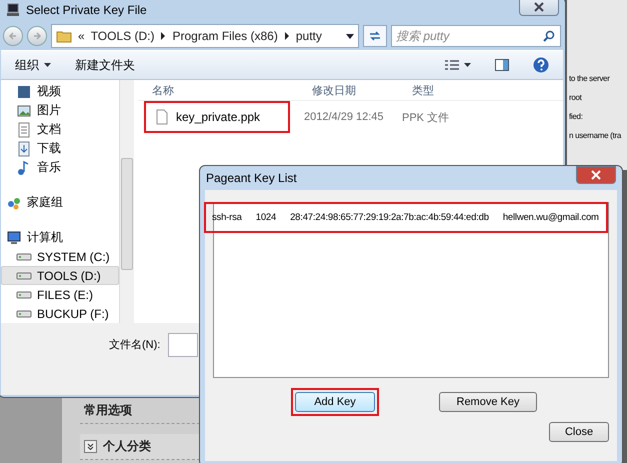 This screenshot has width=627, height=463. Describe the element at coordinates (60, 237) in the screenshot. I see `nav-item: 计算机` at that location.